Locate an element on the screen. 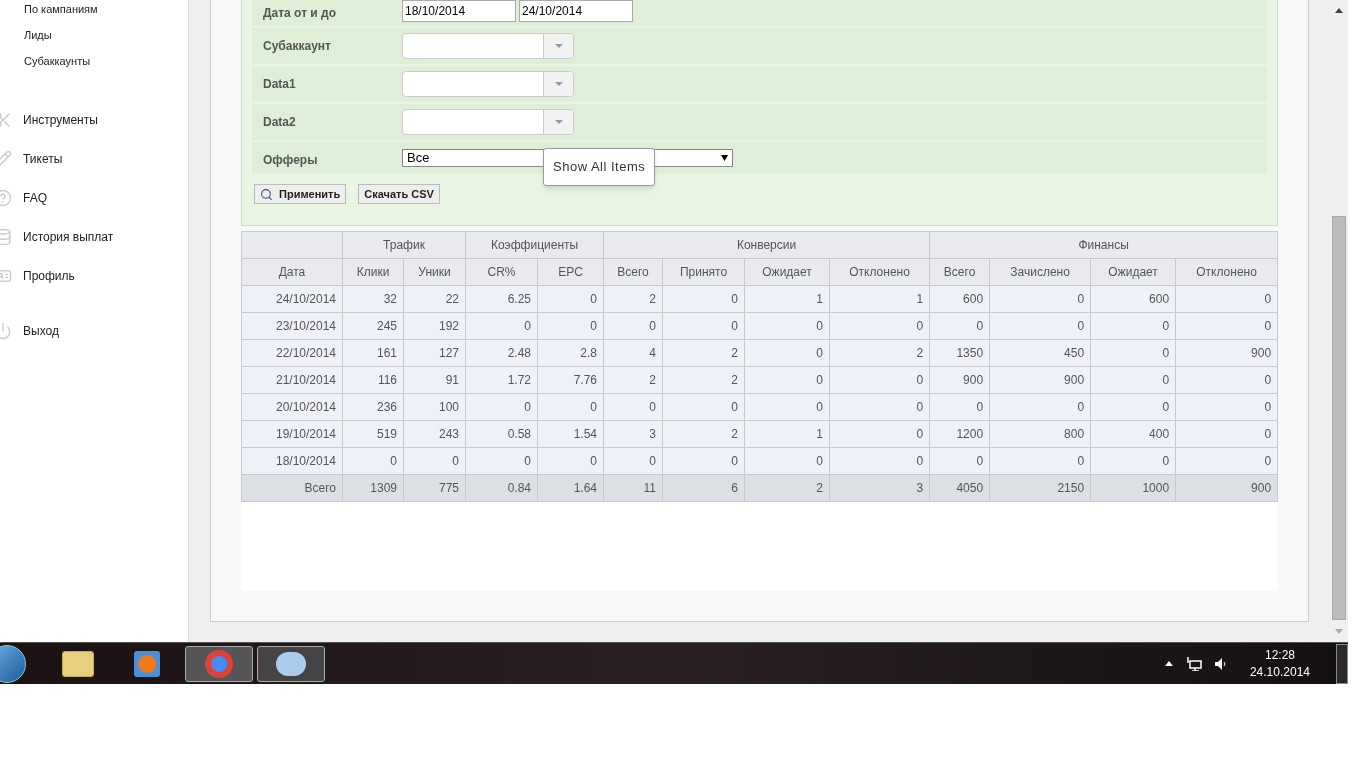 This screenshot has height=772, width=1366. total-cell: 0.84 is located at coordinates (501, 488).